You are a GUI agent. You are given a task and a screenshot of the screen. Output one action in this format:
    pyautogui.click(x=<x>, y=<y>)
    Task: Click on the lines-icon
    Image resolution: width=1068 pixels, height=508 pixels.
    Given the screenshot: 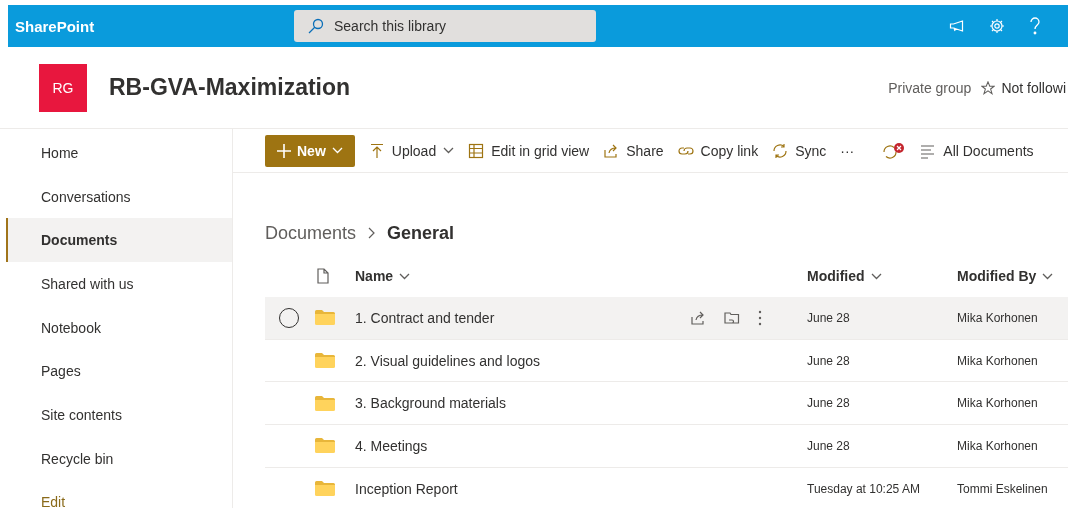 What is the action you would take?
    pyautogui.click(x=928, y=150)
    